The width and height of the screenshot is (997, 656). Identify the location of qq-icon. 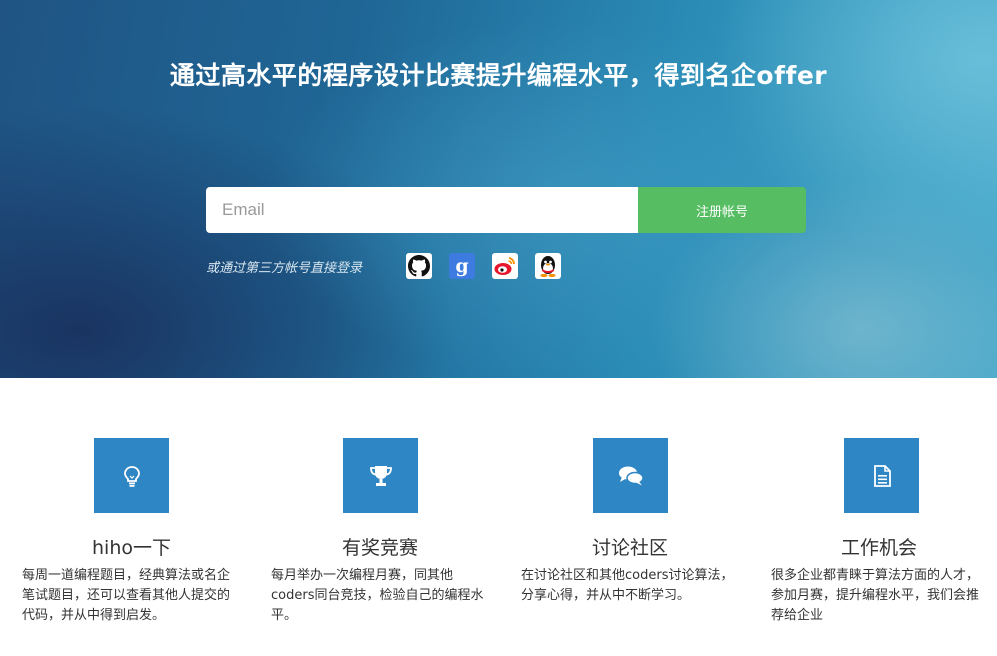
(548, 266).